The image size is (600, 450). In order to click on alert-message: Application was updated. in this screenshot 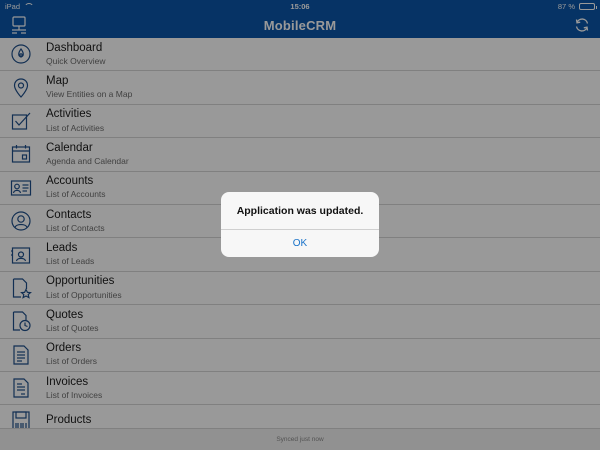, I will do `click(300, 211)`.